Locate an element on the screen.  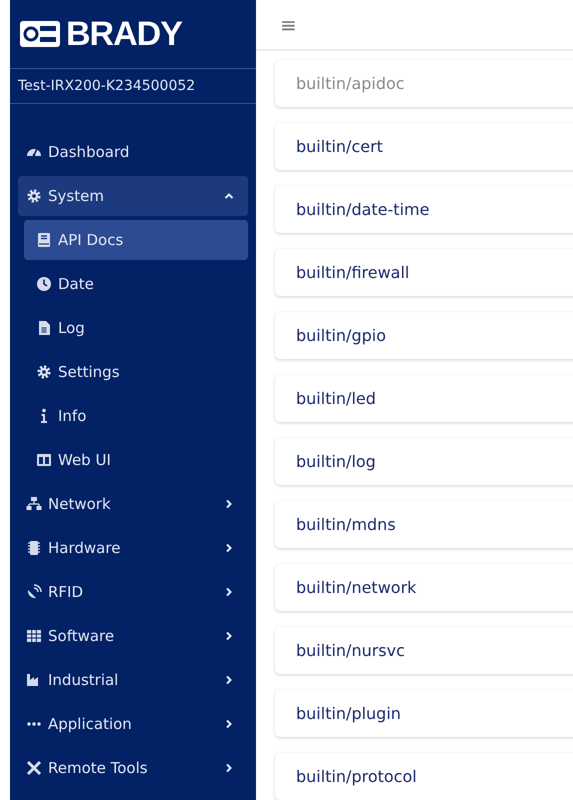
api-list-item: builtin/network is located at coordinates (424, 587).